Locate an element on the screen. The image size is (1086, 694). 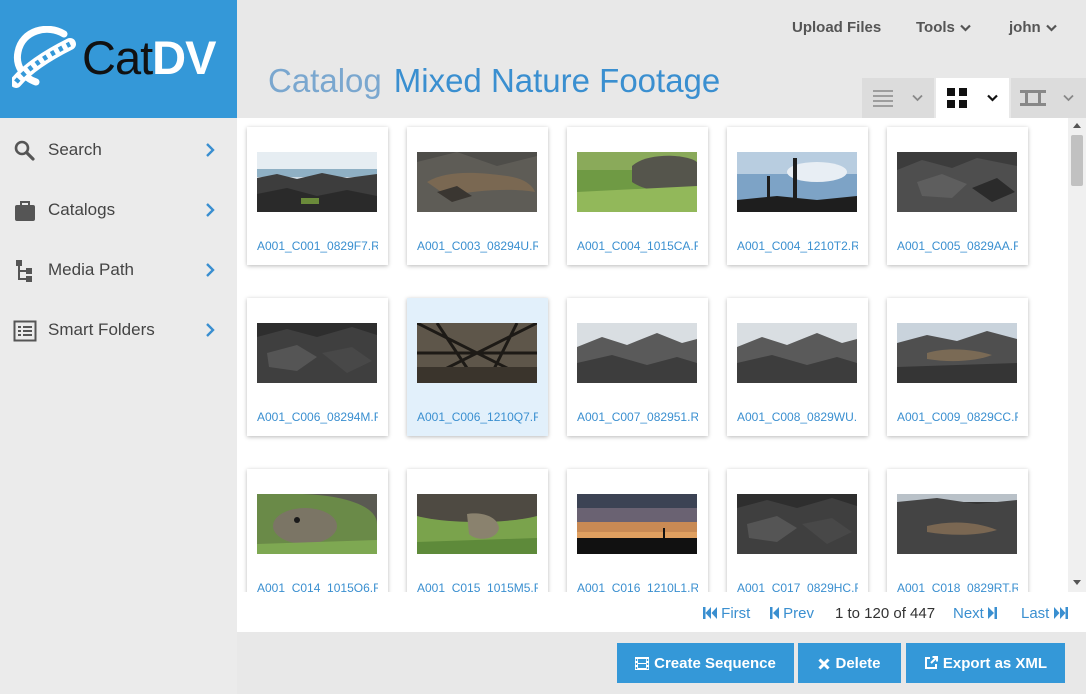
clip-name: A001_C004_1210T2.R is located at coordinates (797, 246).